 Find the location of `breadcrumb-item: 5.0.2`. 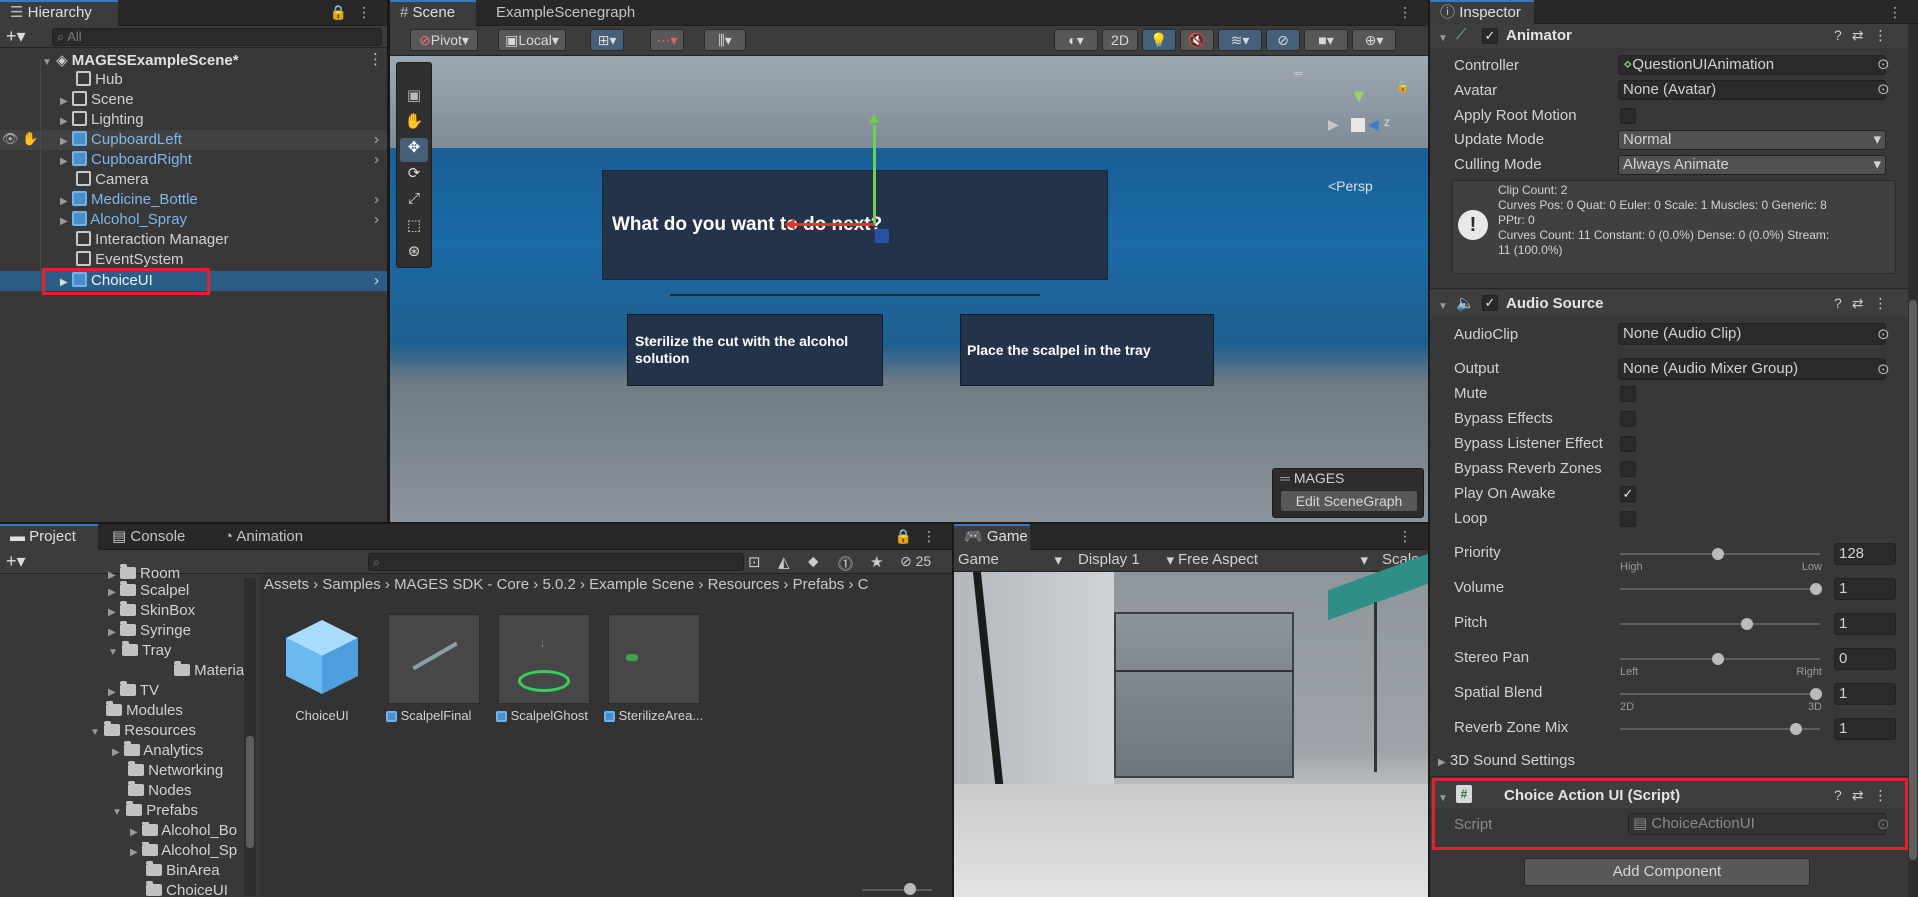

breadcrumb-item: 5.0.2 is located at coordinates (558, 584).